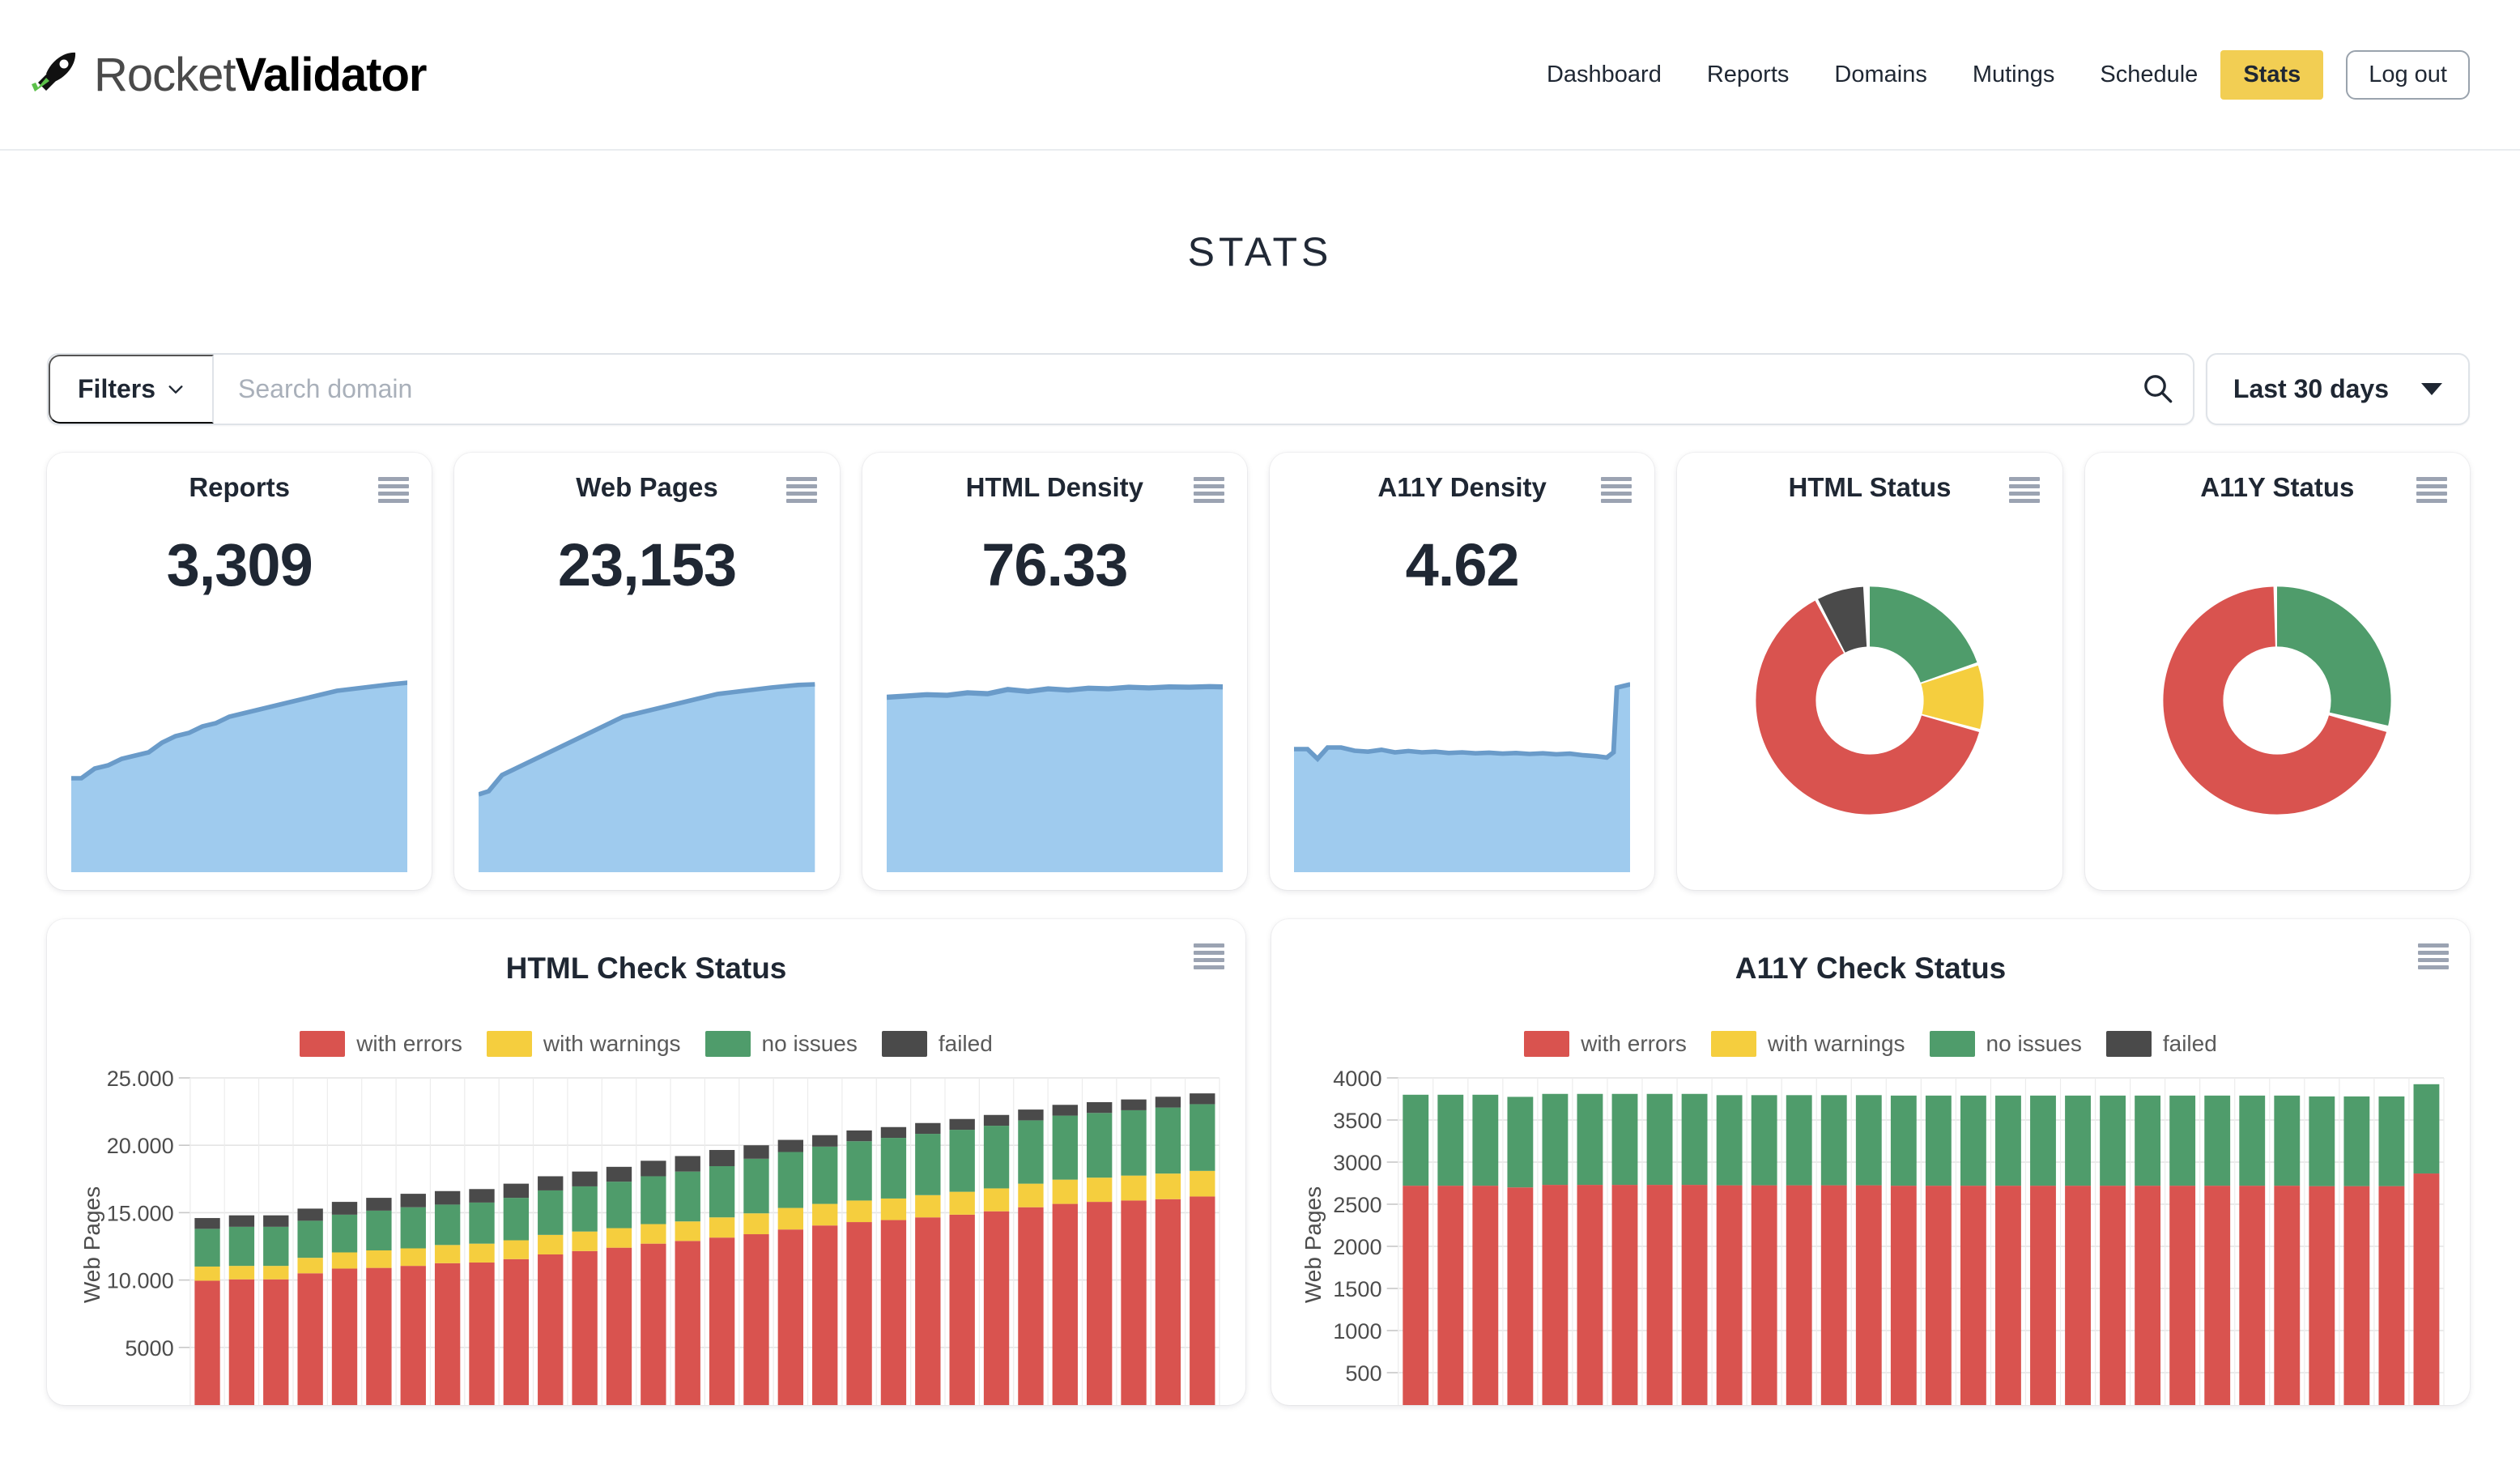 The width and height of the screenshot is (2520, 1482). I want to click on svg-text: 3500, so click(1357, 1120).